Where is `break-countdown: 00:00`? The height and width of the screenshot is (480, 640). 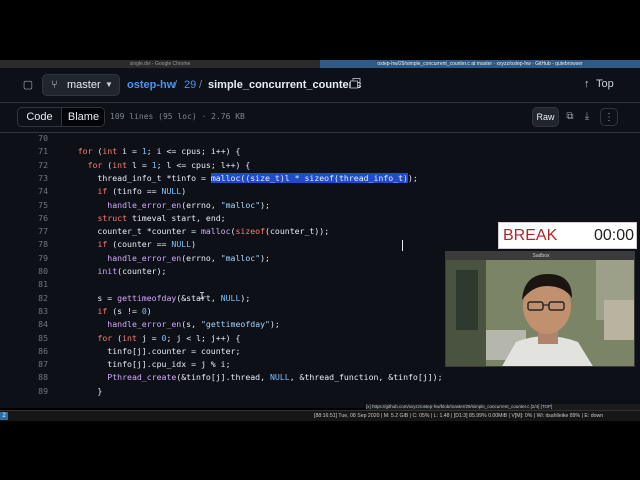
break-countdown: 00:00 is located at coordinates (614, 235).